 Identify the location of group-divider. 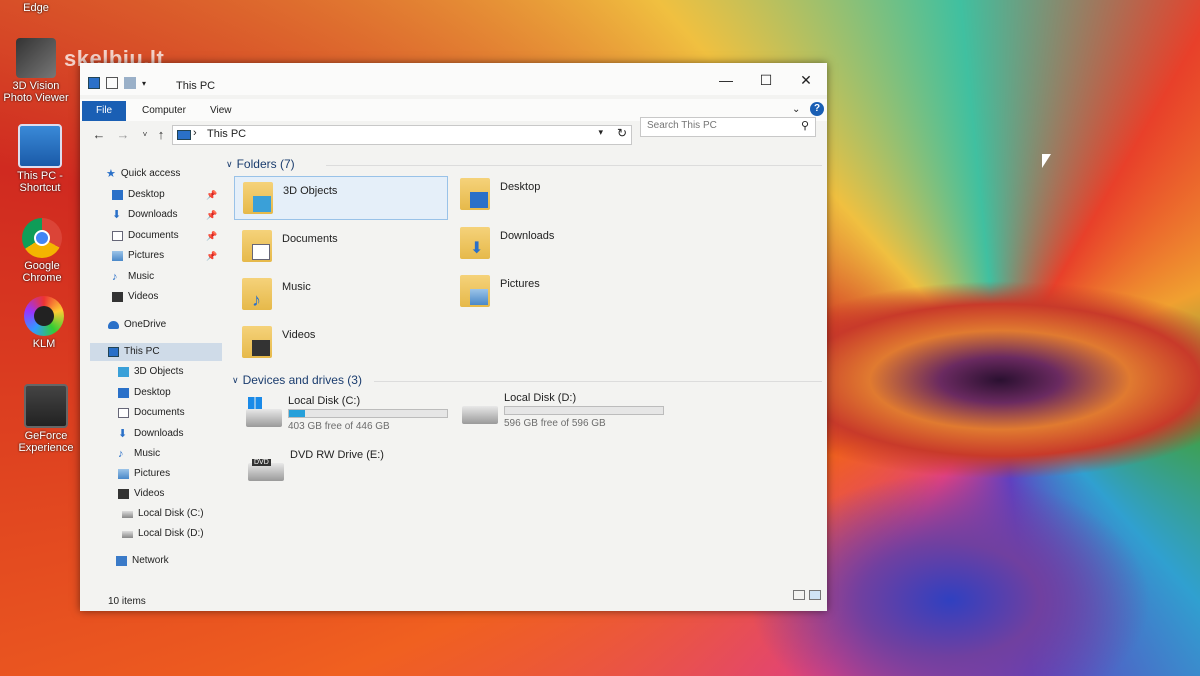
(574, 165).